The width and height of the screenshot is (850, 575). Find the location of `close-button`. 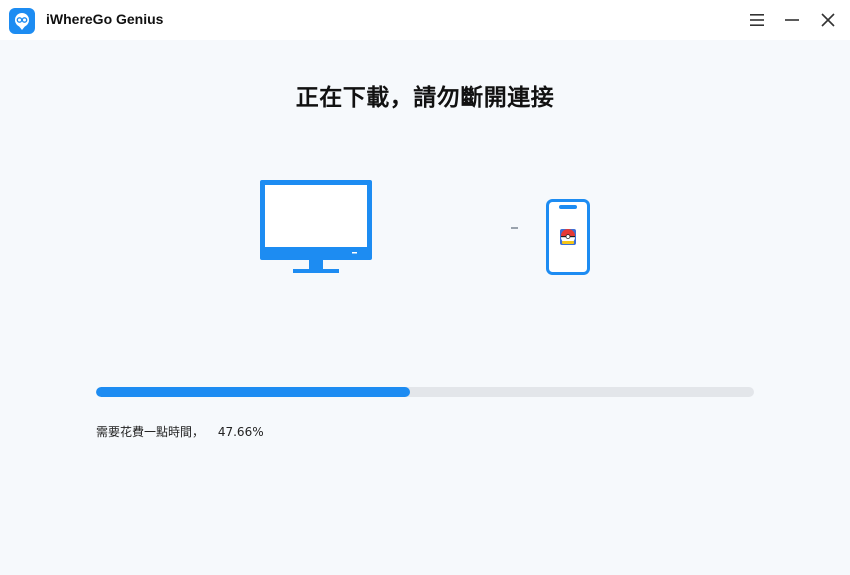

close-button is located at coordinates (828, 20).